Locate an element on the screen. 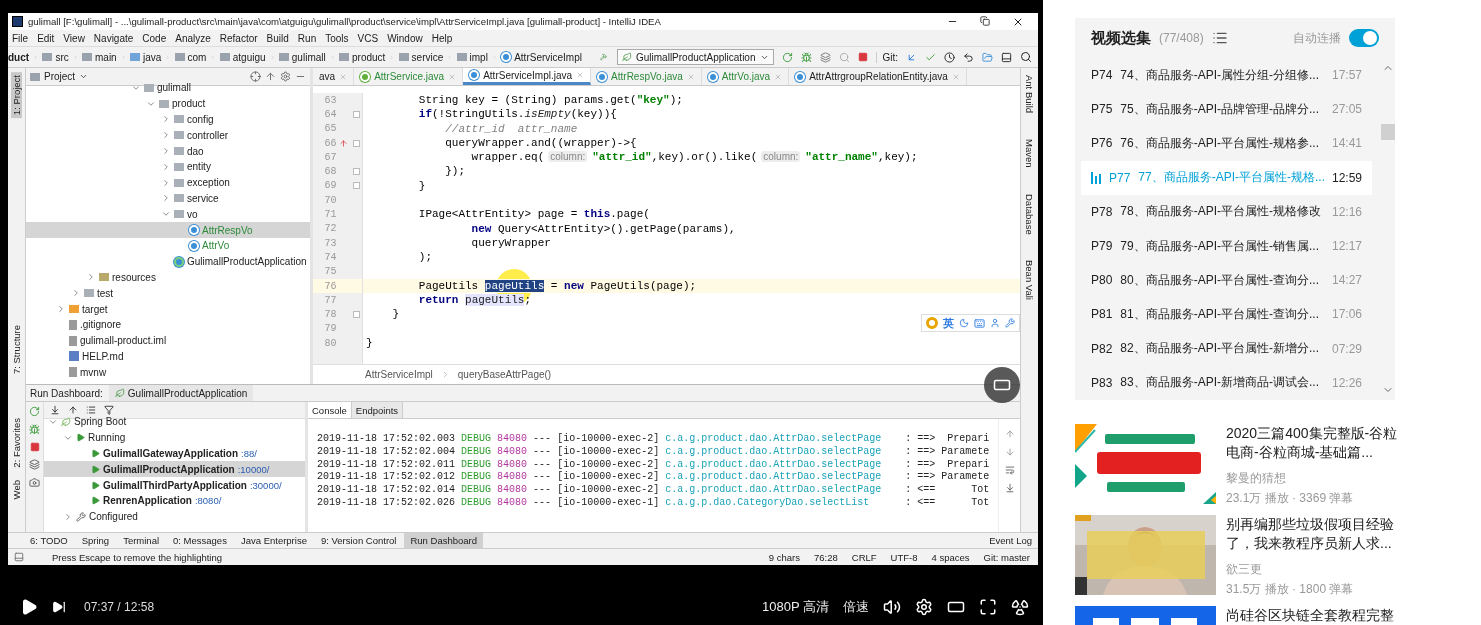 The height and width of the screenshot is (625, 1481). bug-icon is located at coordinates (806, 57).